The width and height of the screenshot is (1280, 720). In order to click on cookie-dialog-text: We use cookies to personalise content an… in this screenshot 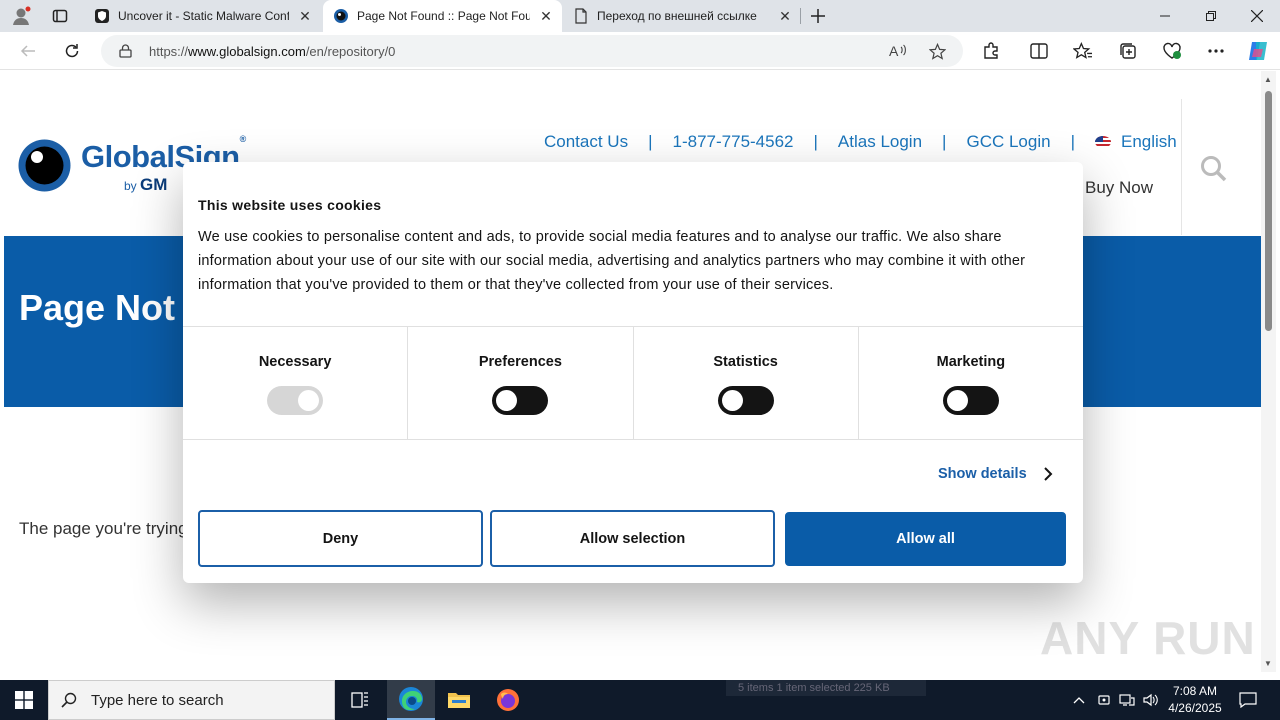, I will do `click(612, 261)`.